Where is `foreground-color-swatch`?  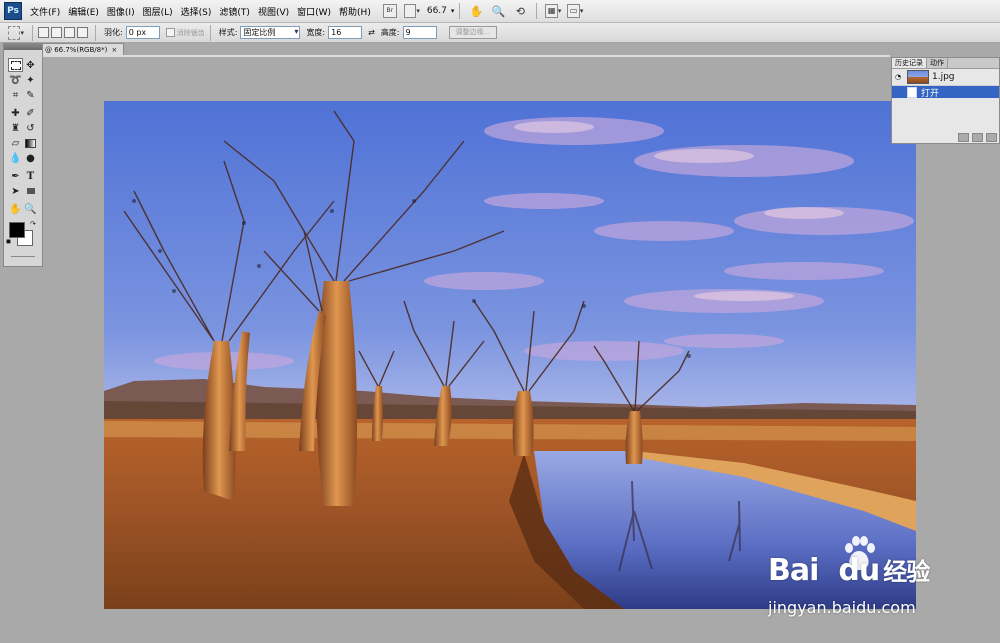 foreground-color-swatch is located at coordinates (17, 230).